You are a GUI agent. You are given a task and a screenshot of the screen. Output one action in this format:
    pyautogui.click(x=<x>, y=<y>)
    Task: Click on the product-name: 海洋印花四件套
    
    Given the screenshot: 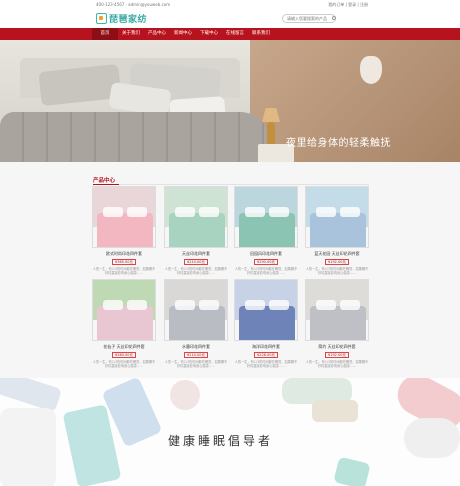 What is the action you would take?
    pyautogui.click(x=266, y=347)
    